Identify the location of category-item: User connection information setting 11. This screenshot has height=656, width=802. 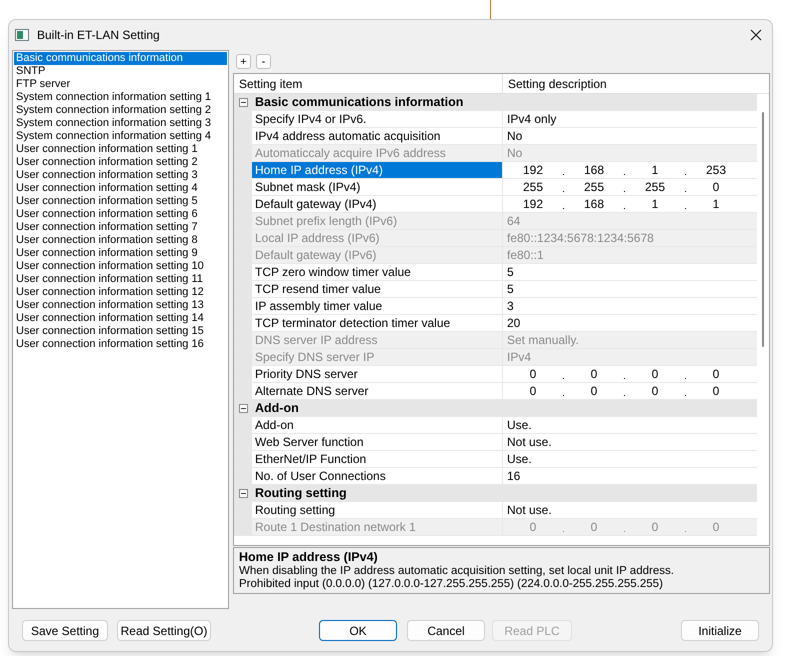
(120, 279).